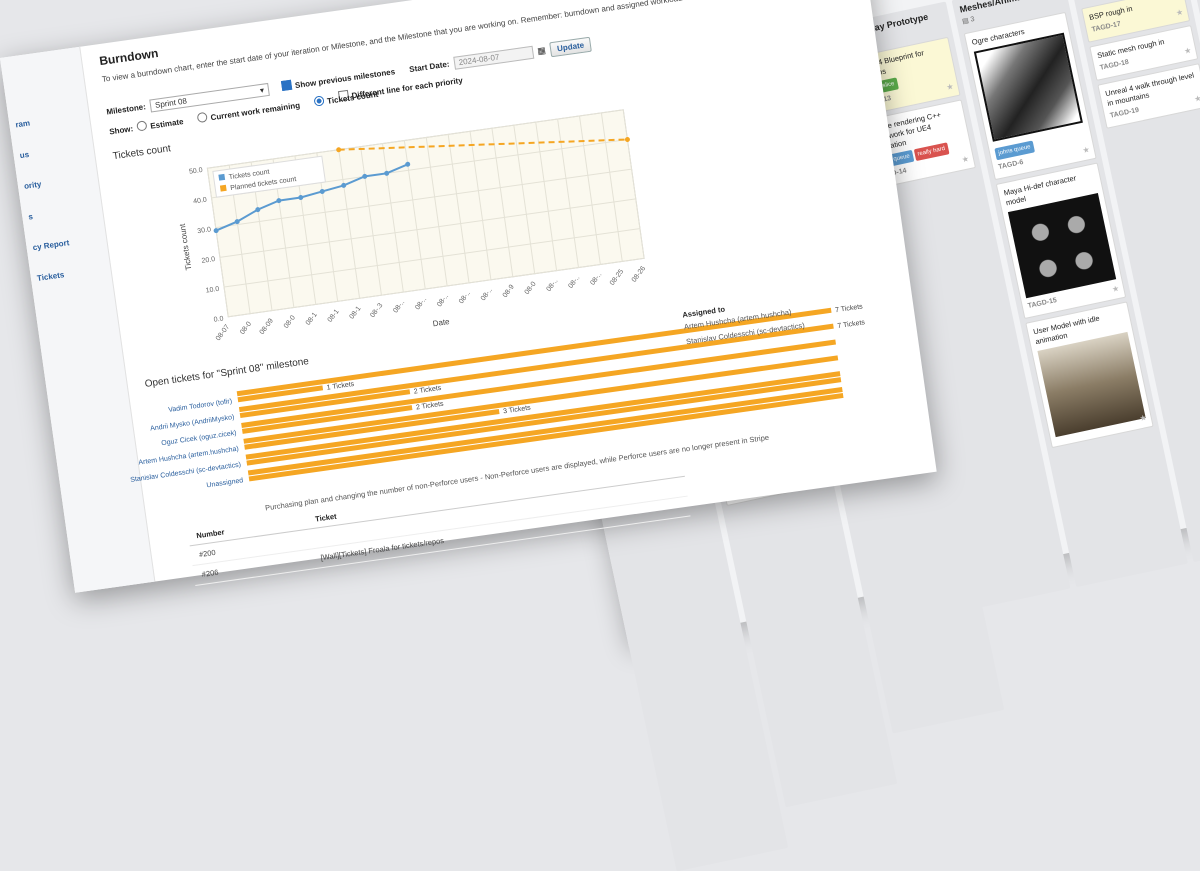  I want to click on x-axis-label: Date, so click(441, 322).